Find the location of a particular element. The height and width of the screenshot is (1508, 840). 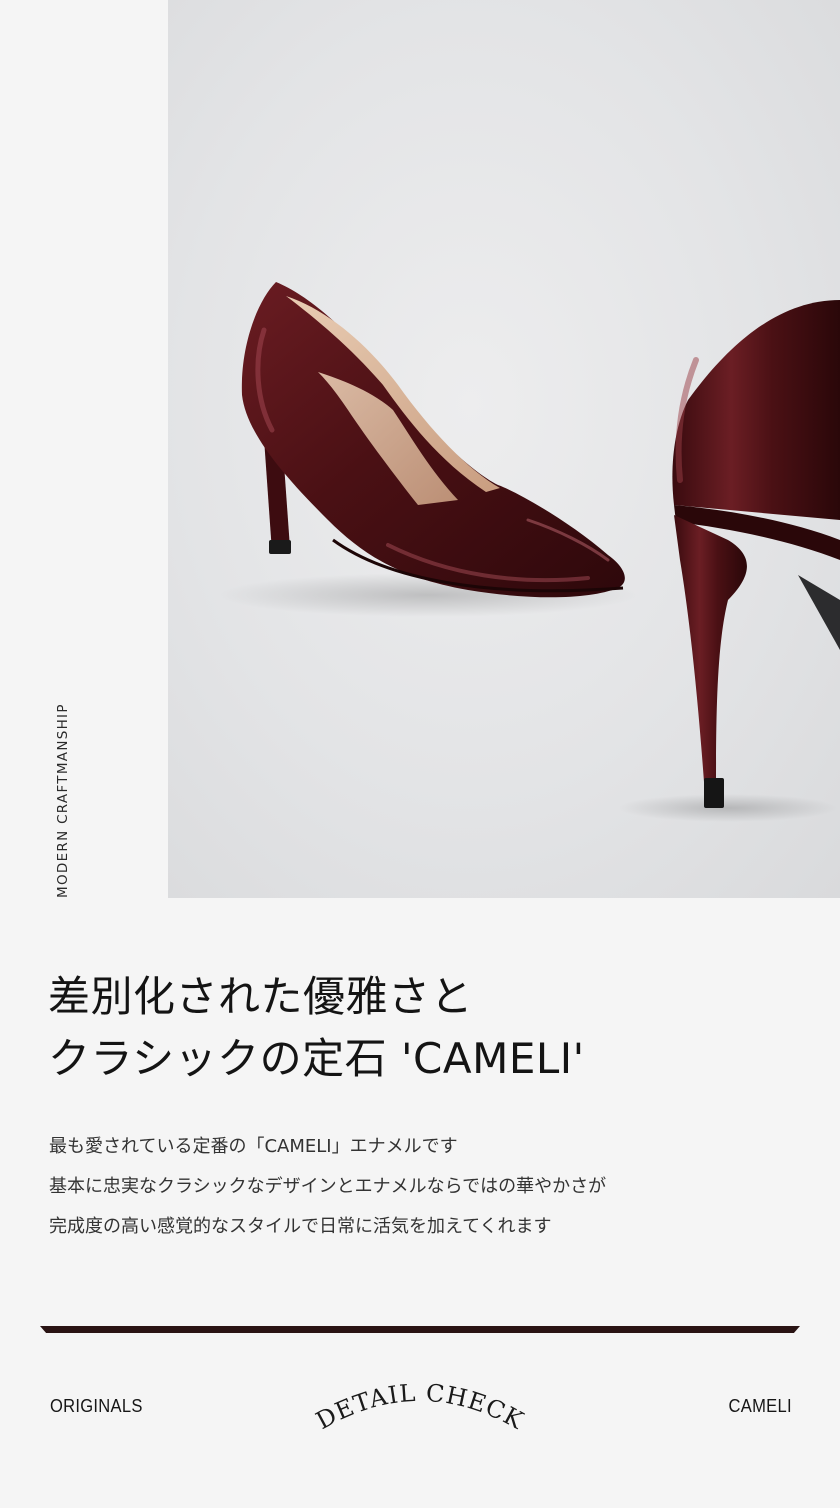

description-line-2: 基本に忠実なクラシックなデザインとエナメルならではの華やかさが is located at coordinates (328, 1186).